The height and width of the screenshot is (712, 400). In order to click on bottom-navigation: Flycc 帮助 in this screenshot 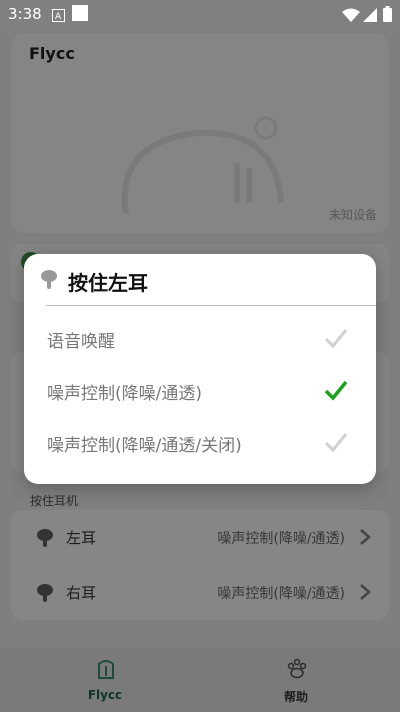, I will do `click(200, 680)`.